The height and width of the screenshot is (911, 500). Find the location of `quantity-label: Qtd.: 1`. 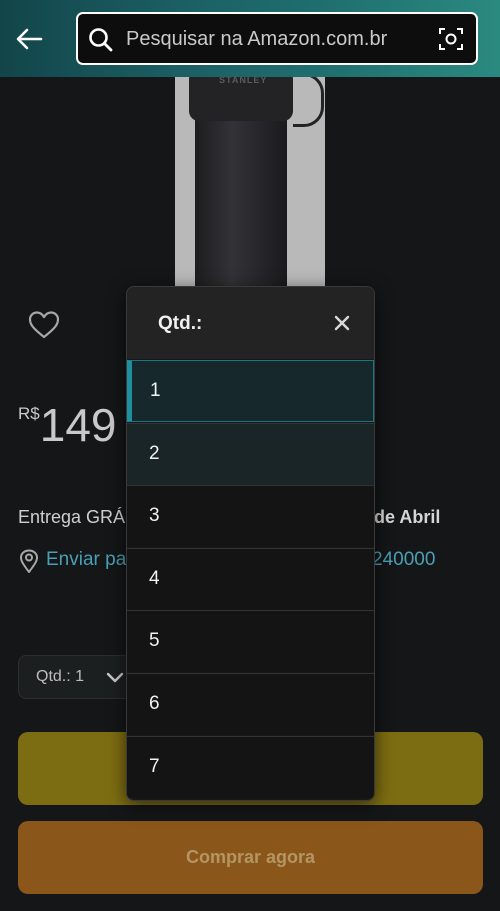

quantity-label: Qtd.: 1 is located at coordinates (60, 676).